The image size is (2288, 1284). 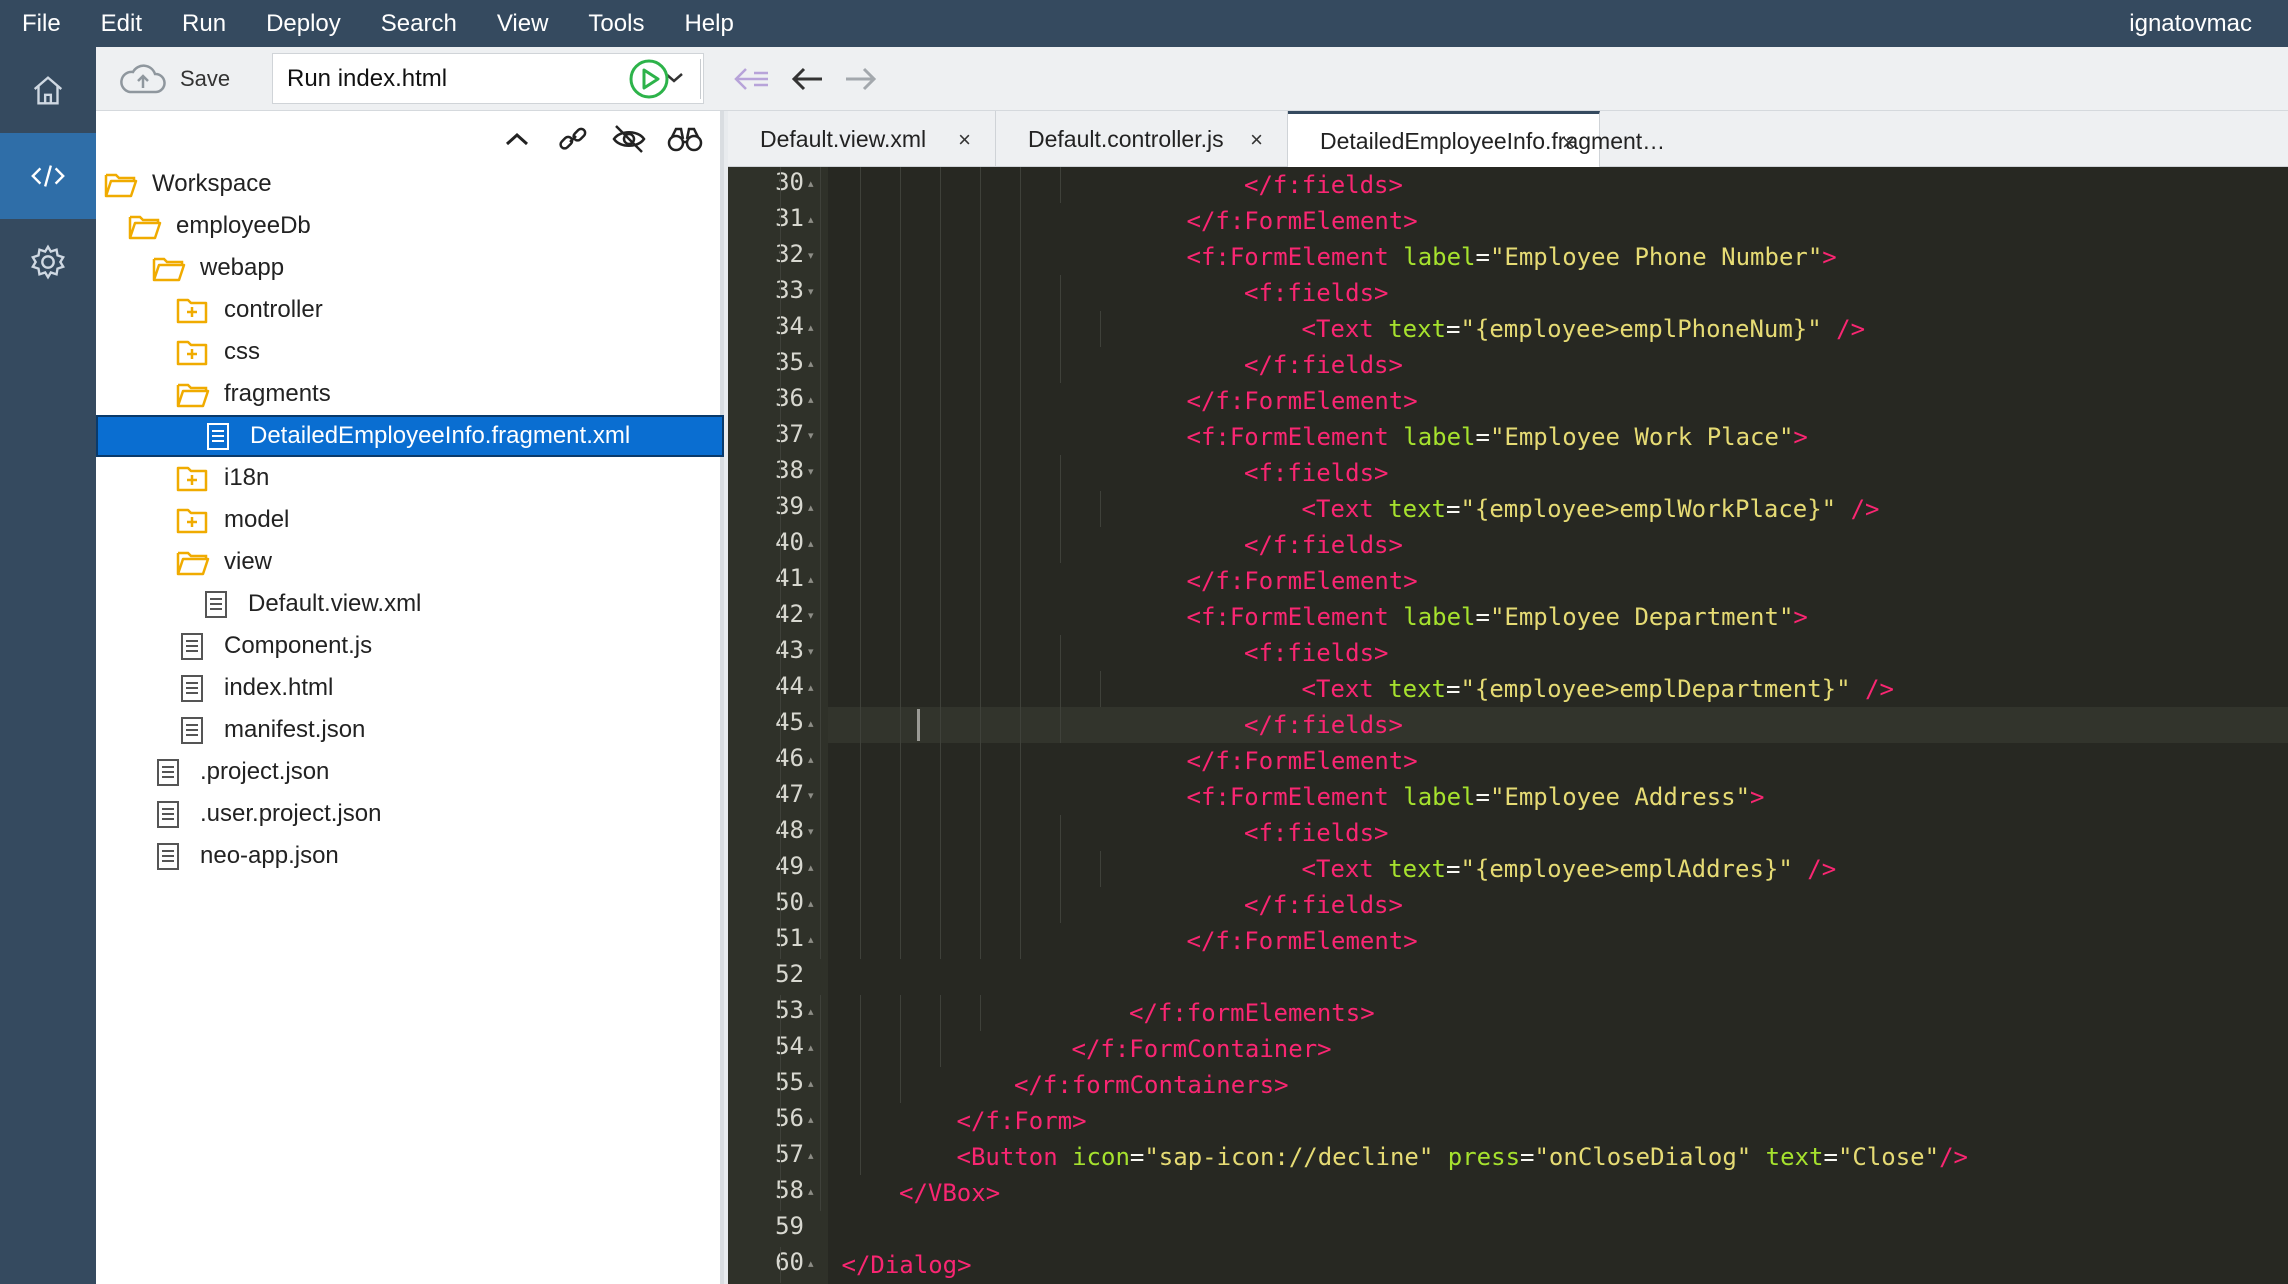 I want to click on file-item: index.html, so click(x=410, y=688).